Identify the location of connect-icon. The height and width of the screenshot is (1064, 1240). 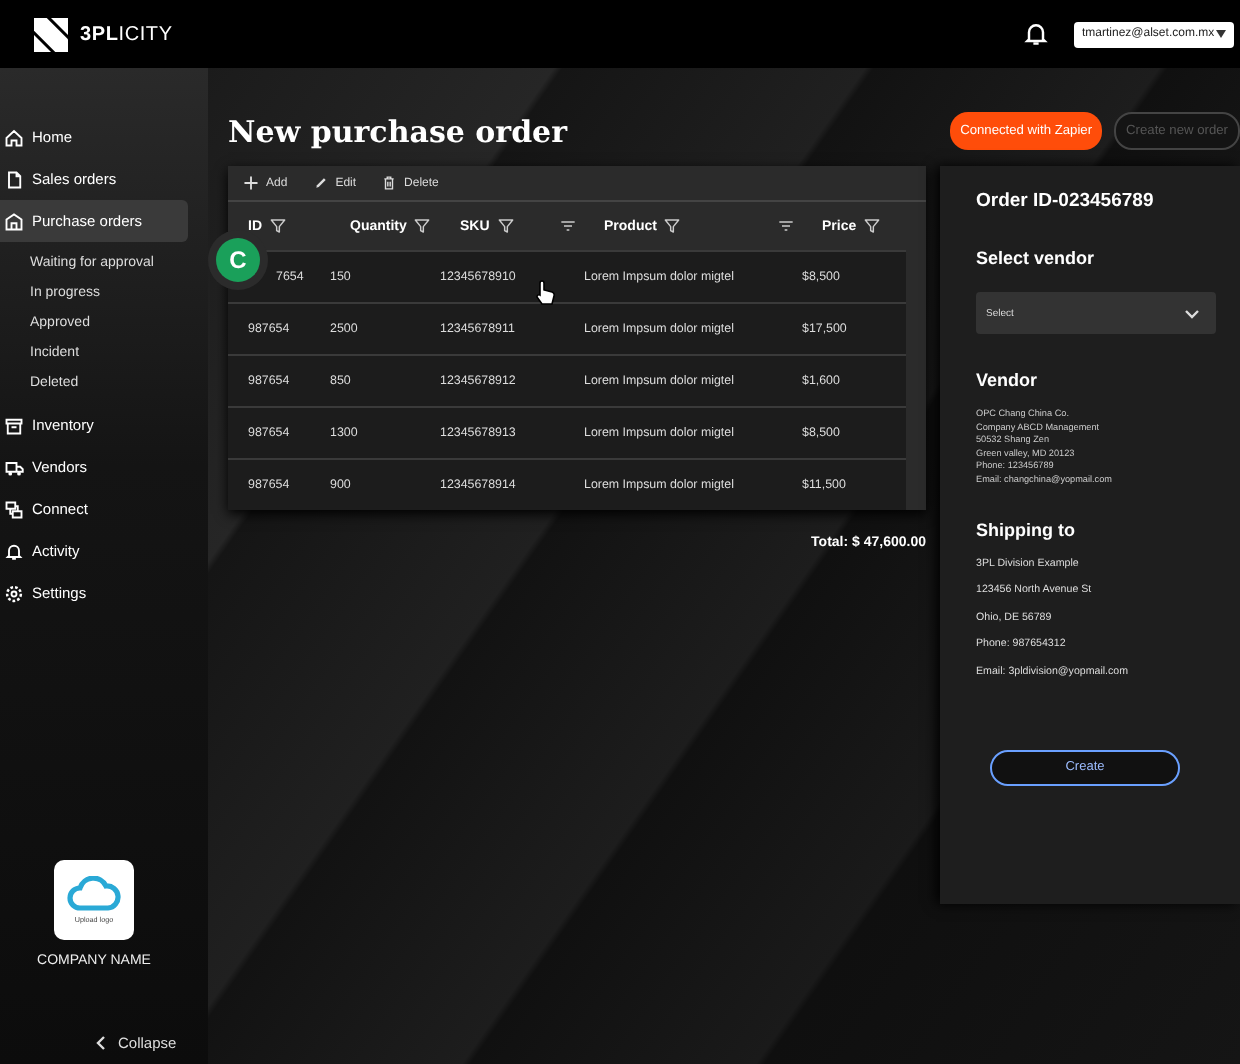
(14, 509).